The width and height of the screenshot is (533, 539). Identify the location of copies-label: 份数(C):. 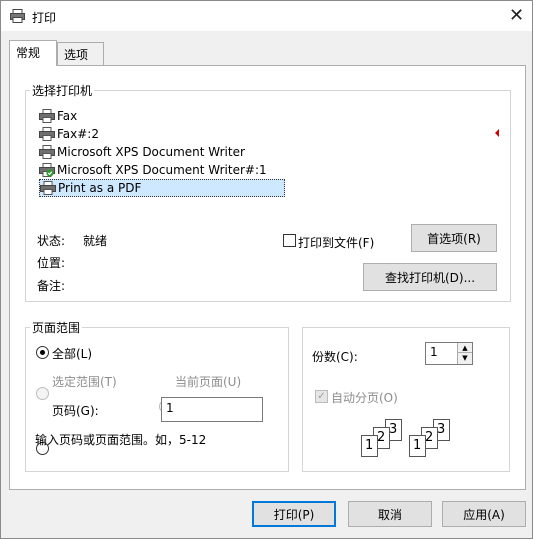
(335, 357).